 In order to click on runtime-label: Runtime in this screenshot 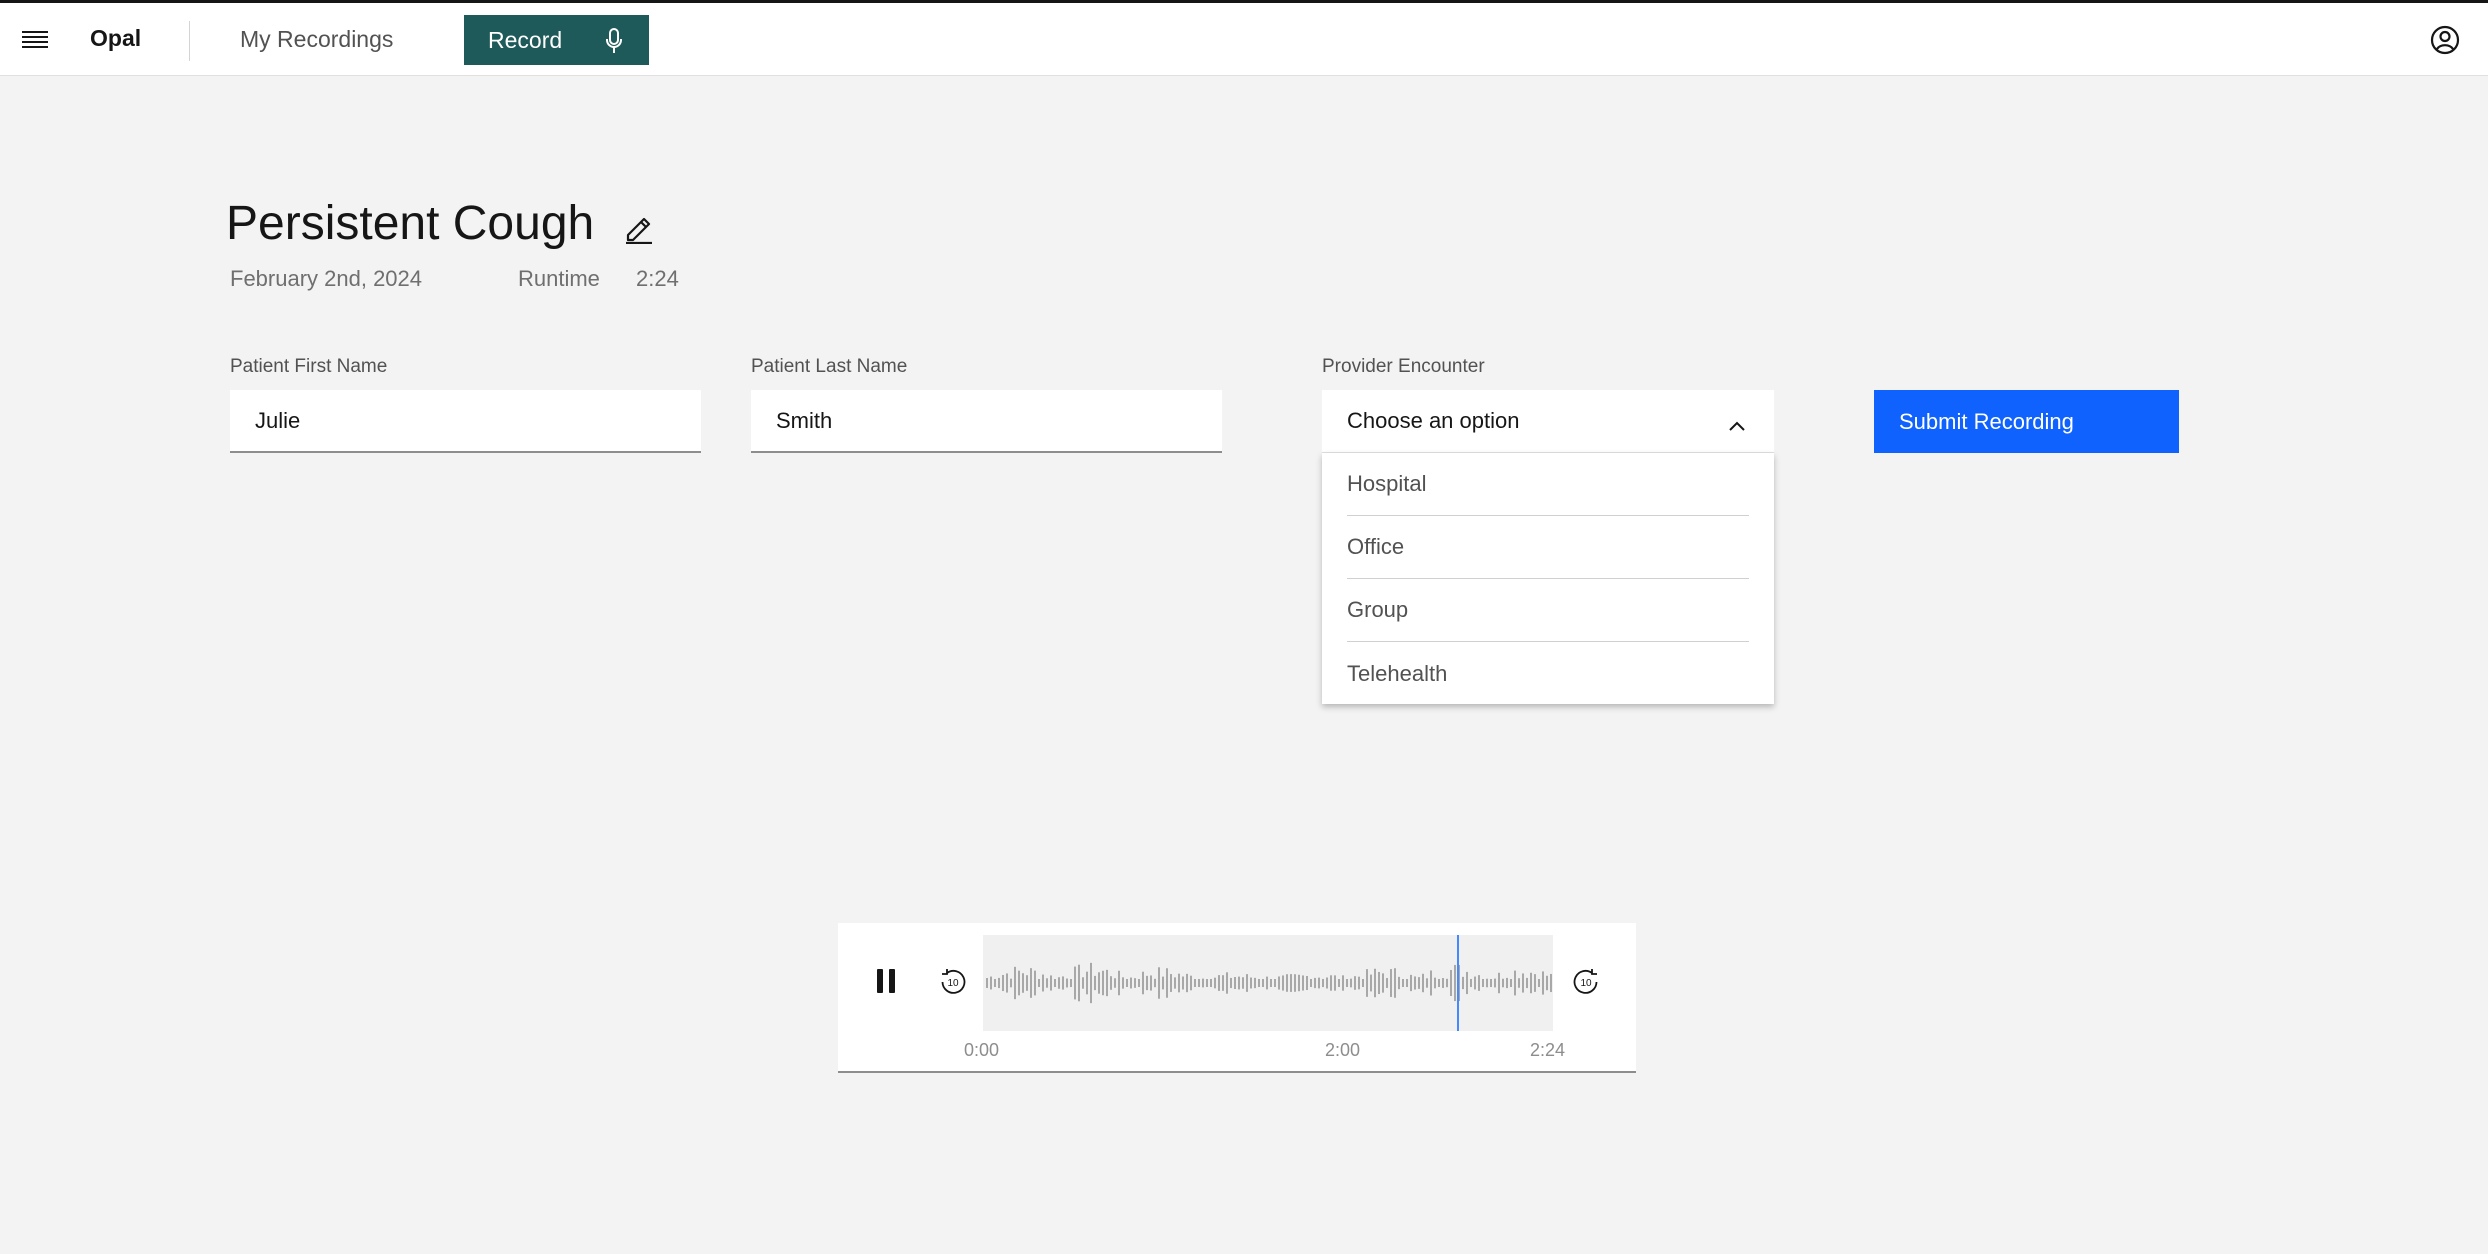, I will do `click(559, 278)`.